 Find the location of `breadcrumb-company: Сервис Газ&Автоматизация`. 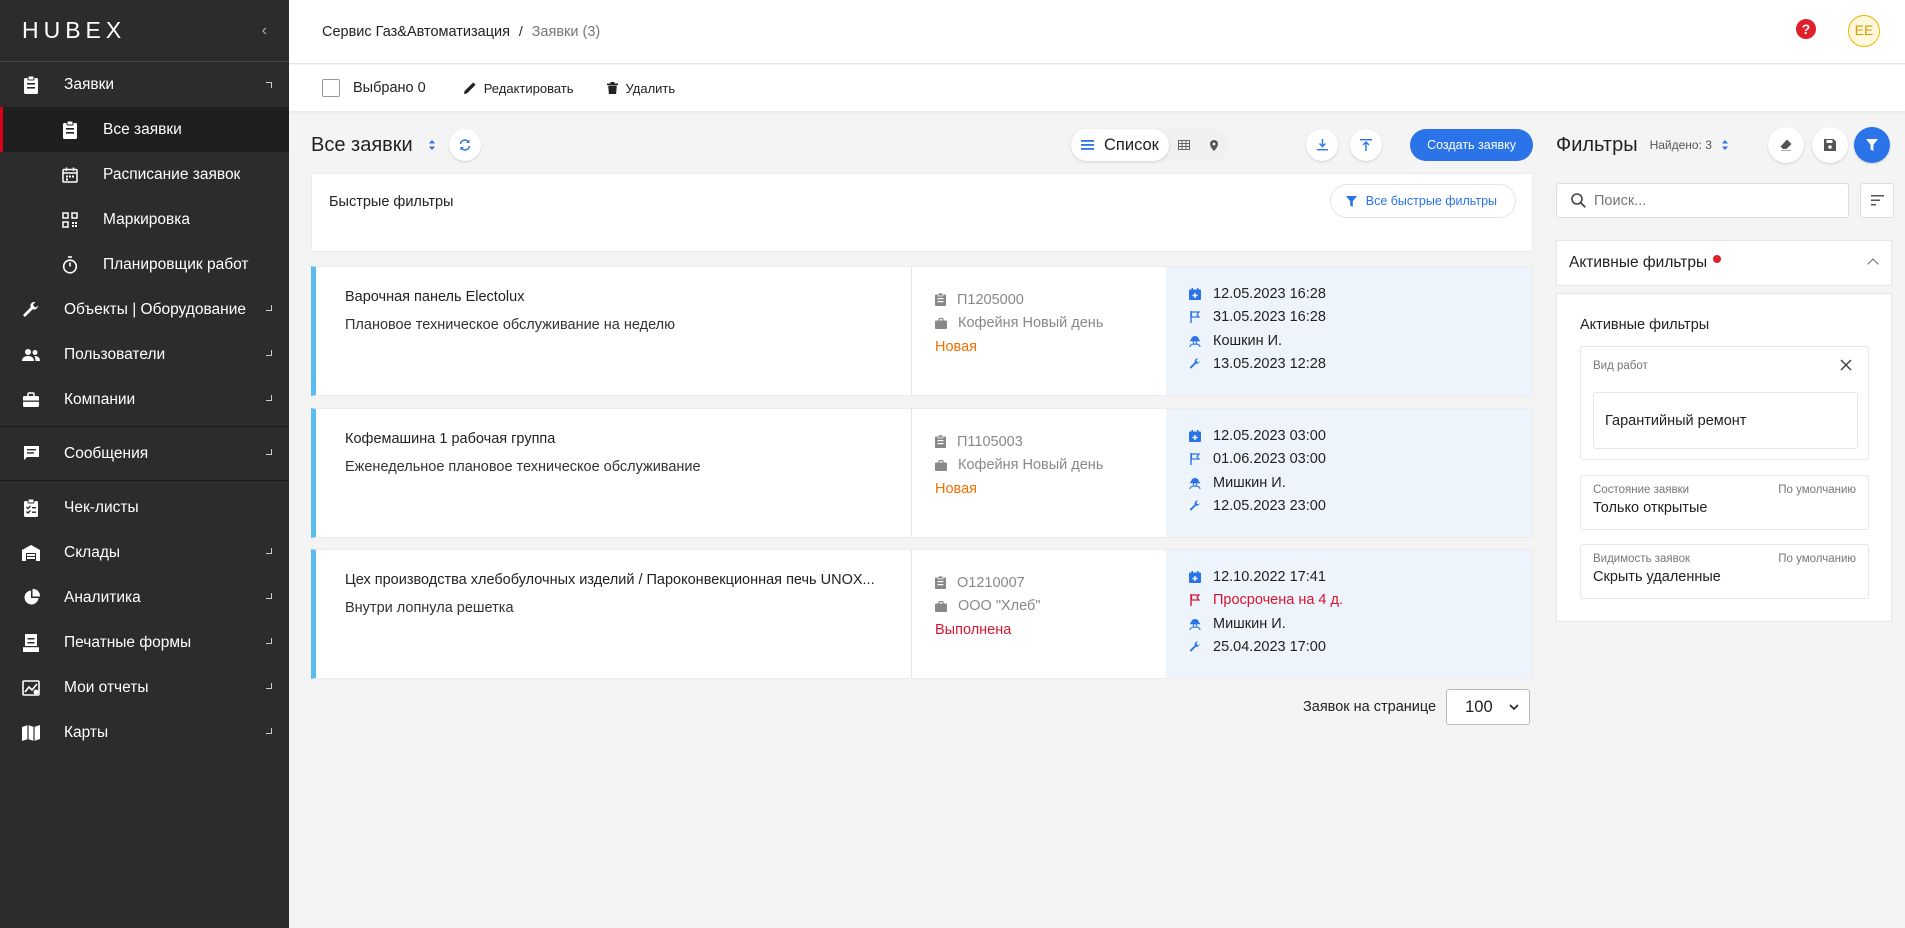

breadcrumb-company: Сервис Газ&Автоматизация is located at coordinates (416, 32).